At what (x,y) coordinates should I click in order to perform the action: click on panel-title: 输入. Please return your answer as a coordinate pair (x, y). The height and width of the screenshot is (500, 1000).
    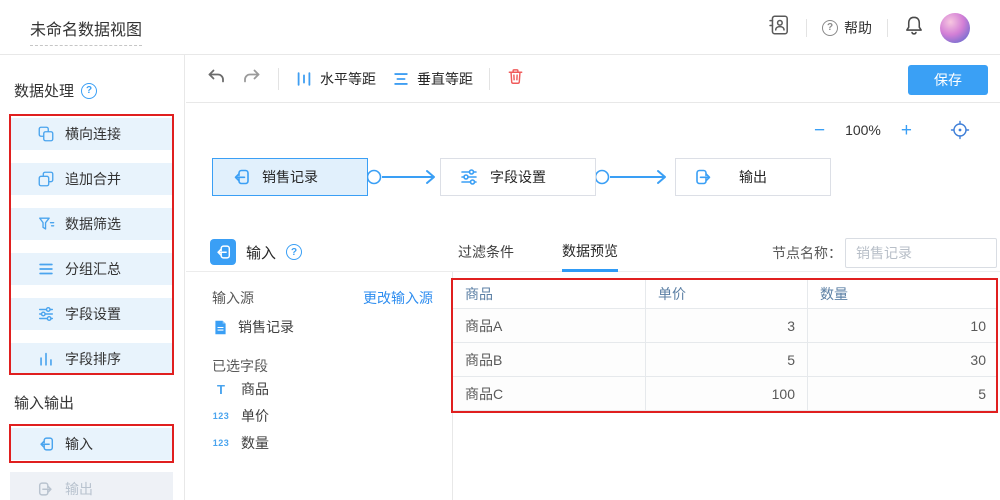
    Looking at the image, I should click on (261, 253).